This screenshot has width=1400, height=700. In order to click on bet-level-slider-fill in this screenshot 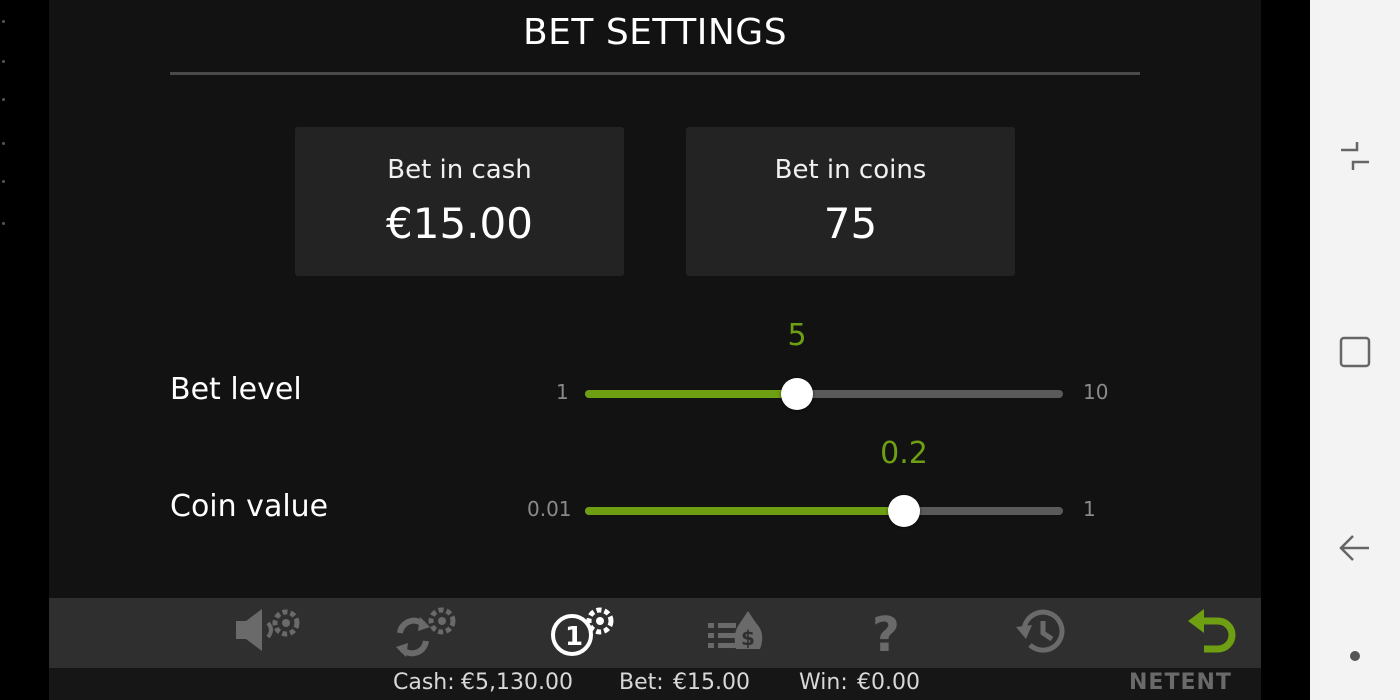, I will do `click(691, 394)`.